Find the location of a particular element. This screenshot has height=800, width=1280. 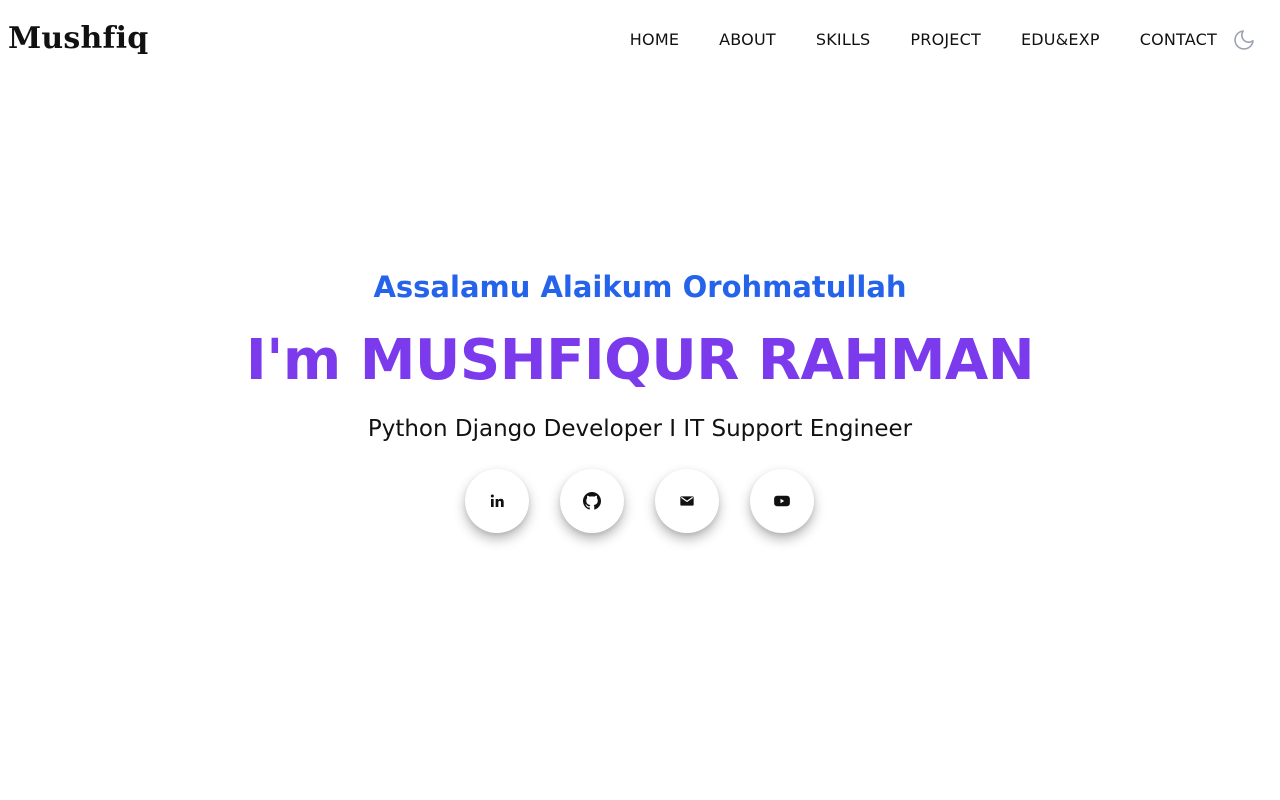

nav-link-home: HOME is located at coordinates (654, 39).